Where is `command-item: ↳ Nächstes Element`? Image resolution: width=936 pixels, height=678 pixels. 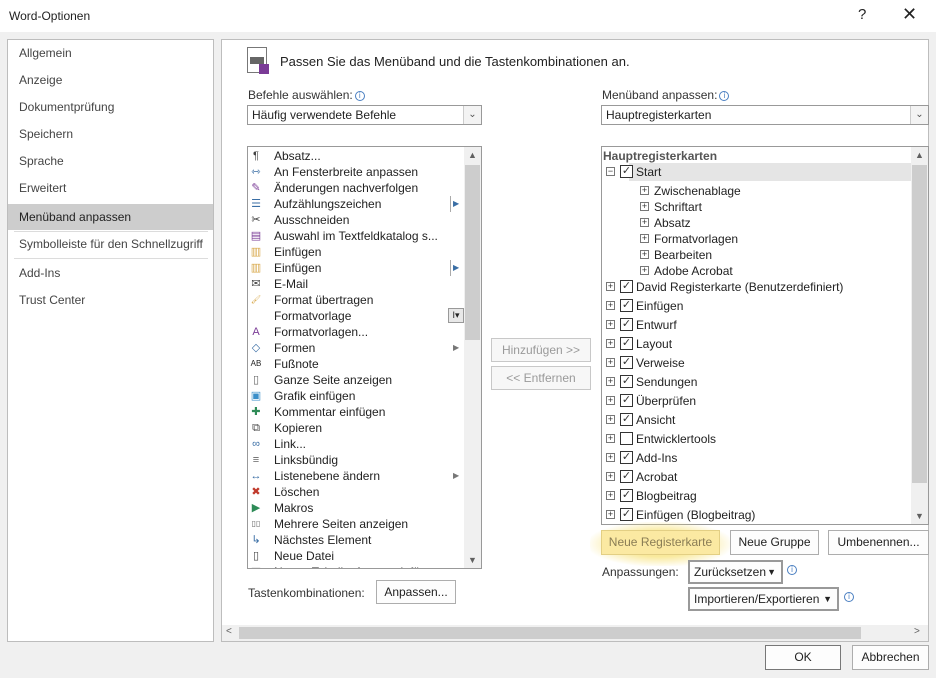 command-item: ↳ Nächstes Element is located at coordinates (356, 540).